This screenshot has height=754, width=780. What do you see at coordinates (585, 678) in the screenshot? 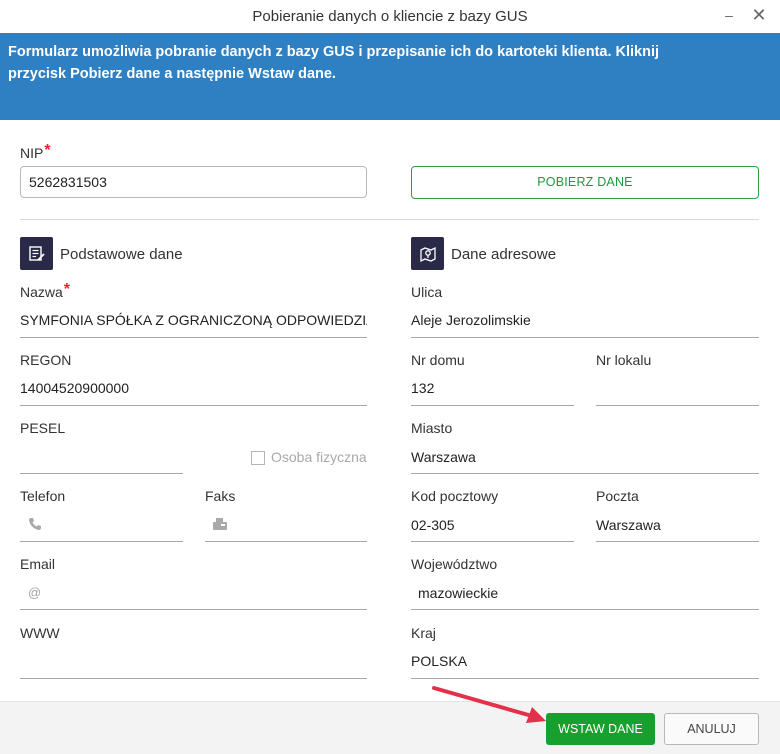
I see `kraj-underline` at bounding box center [585, 678].